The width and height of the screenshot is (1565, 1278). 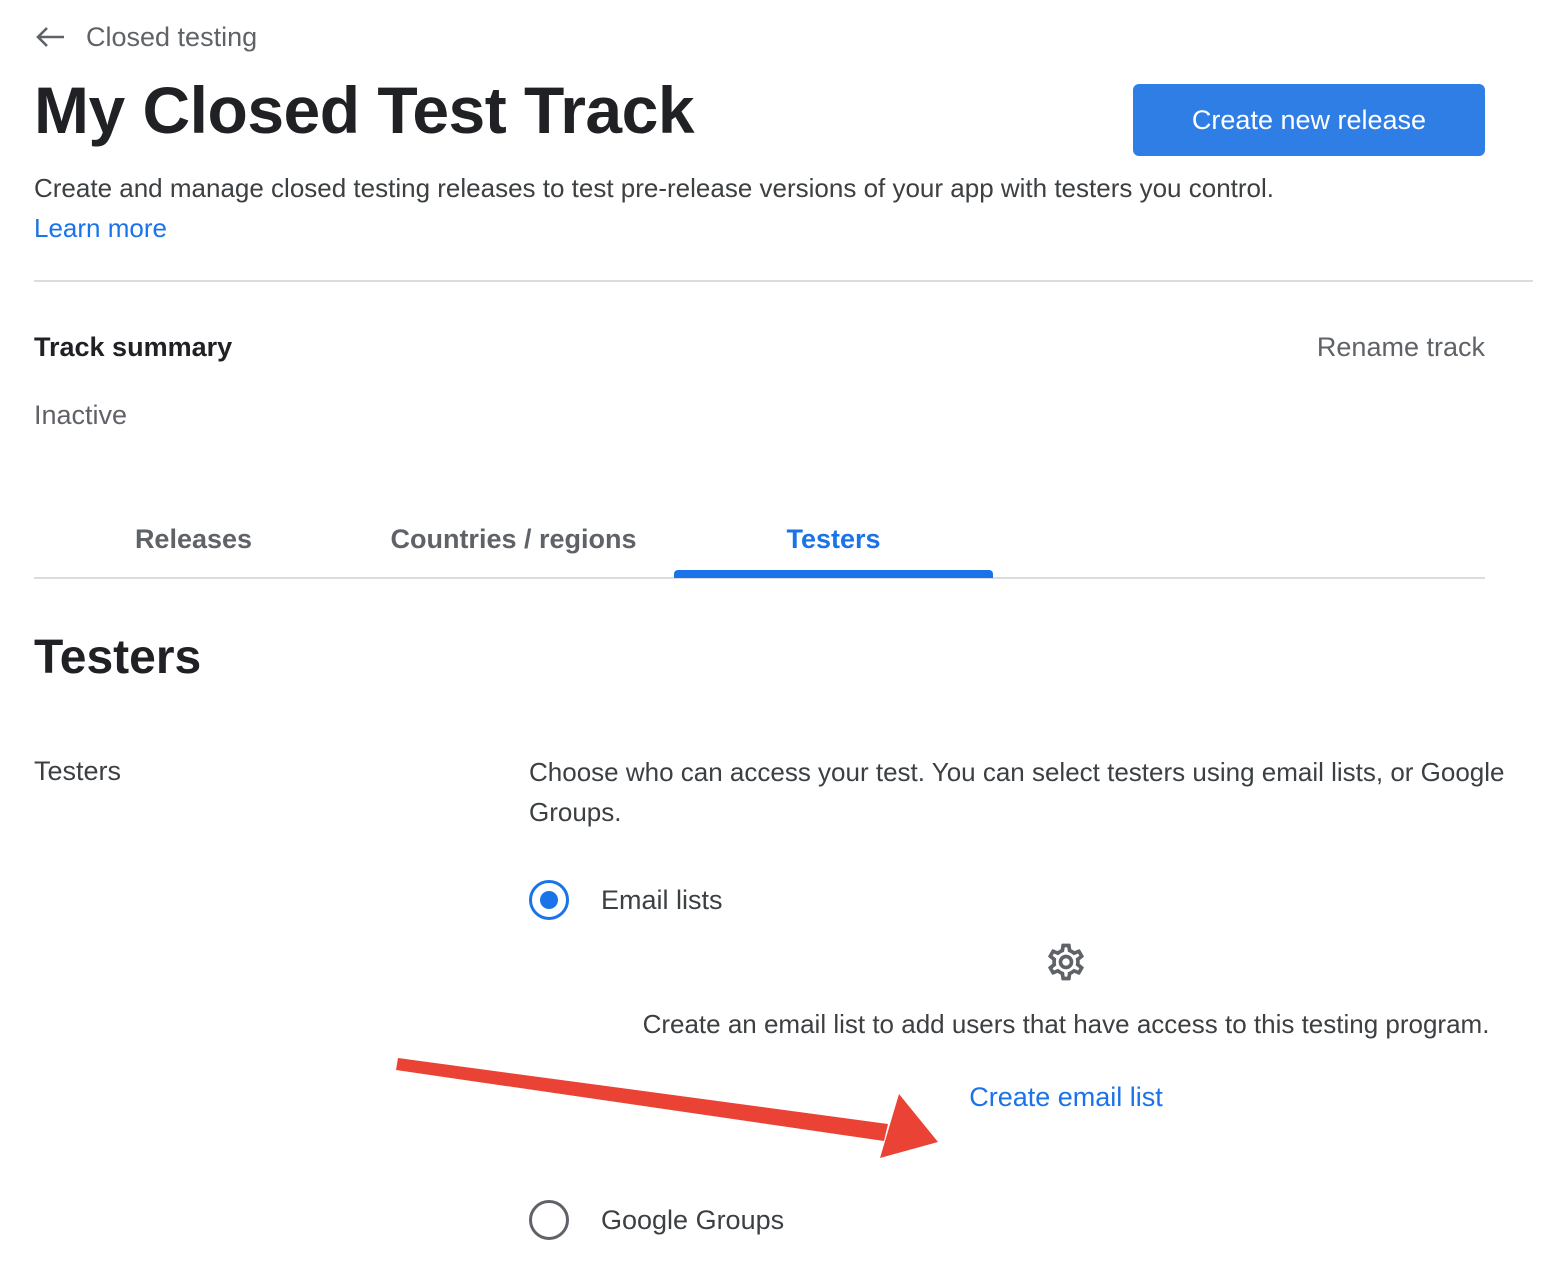 I want to click on section-heading: Testers, so click(x=118, y=657).